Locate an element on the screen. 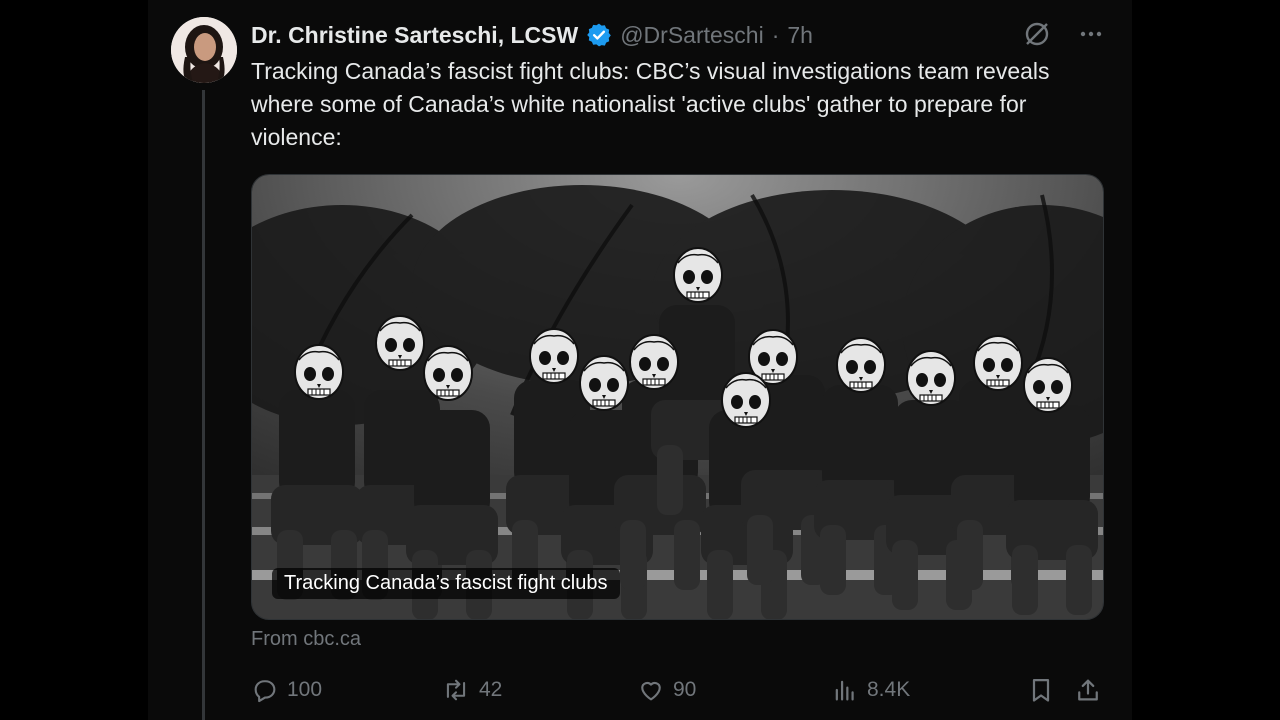  repost-icon is located at coordinates (456, 690).